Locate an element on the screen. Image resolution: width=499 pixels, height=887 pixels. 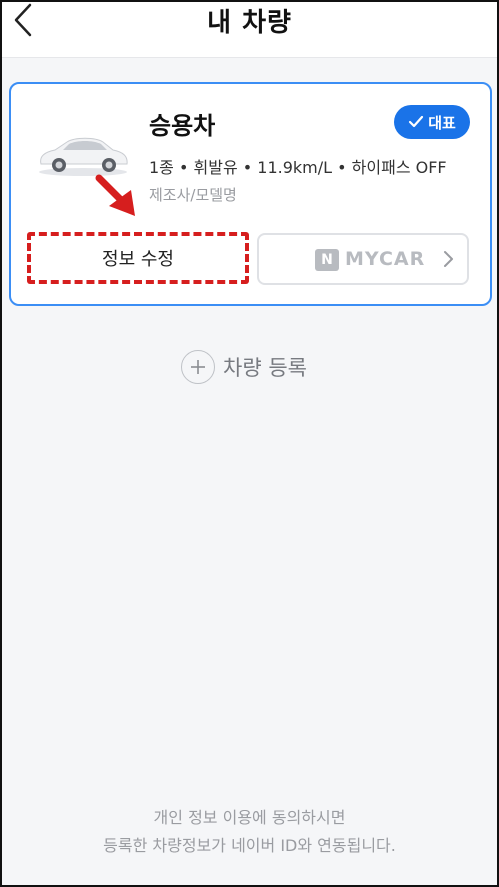
mycar-button: N MYCAR is located at coordinates (363, 259).